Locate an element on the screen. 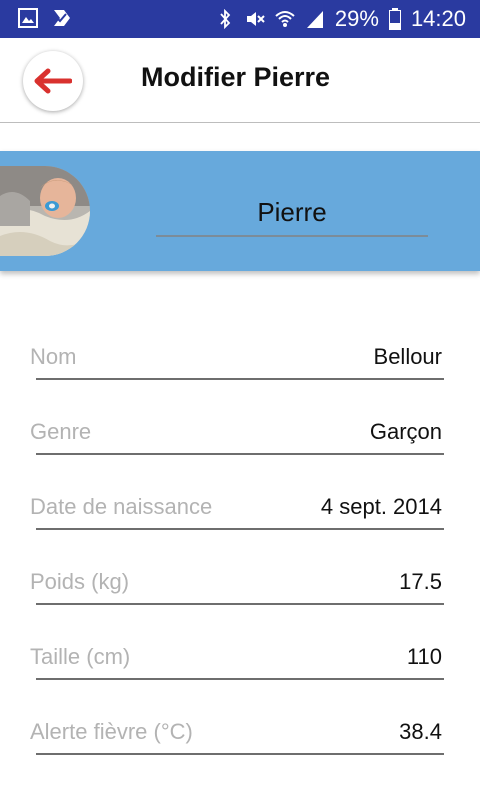 The image size is (480, 800). back-button is located at coordinates (53, 81).